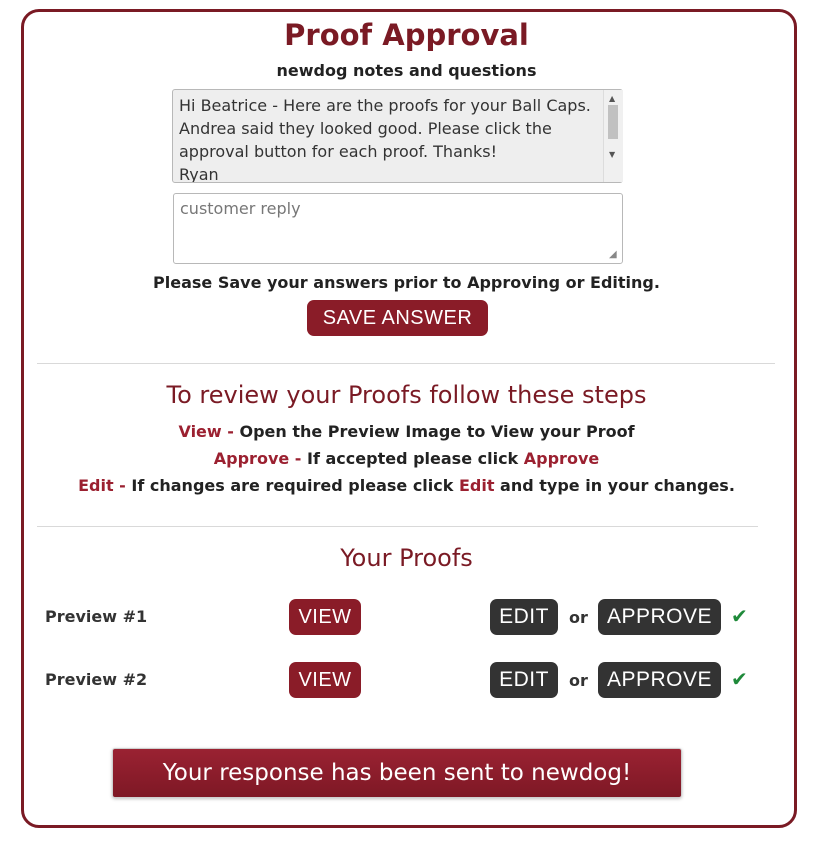 The height and width of the screenshot is (844, 813). Describe the element at coordinates (613, 254) in the screenshot. I see `resize-grip-icon: ◢` at that location.